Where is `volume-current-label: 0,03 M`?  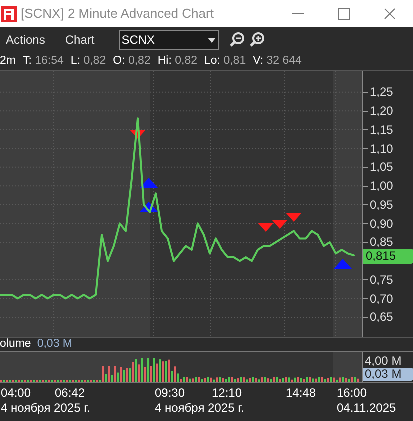
volume-current-label: 0,03 M is located at coordinates (388, 374).